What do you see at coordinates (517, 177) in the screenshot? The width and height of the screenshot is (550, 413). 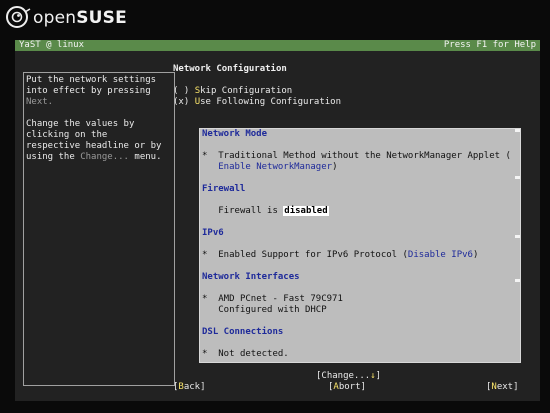 I see `scrollbar-thumb` at bounding box center [517, 177].